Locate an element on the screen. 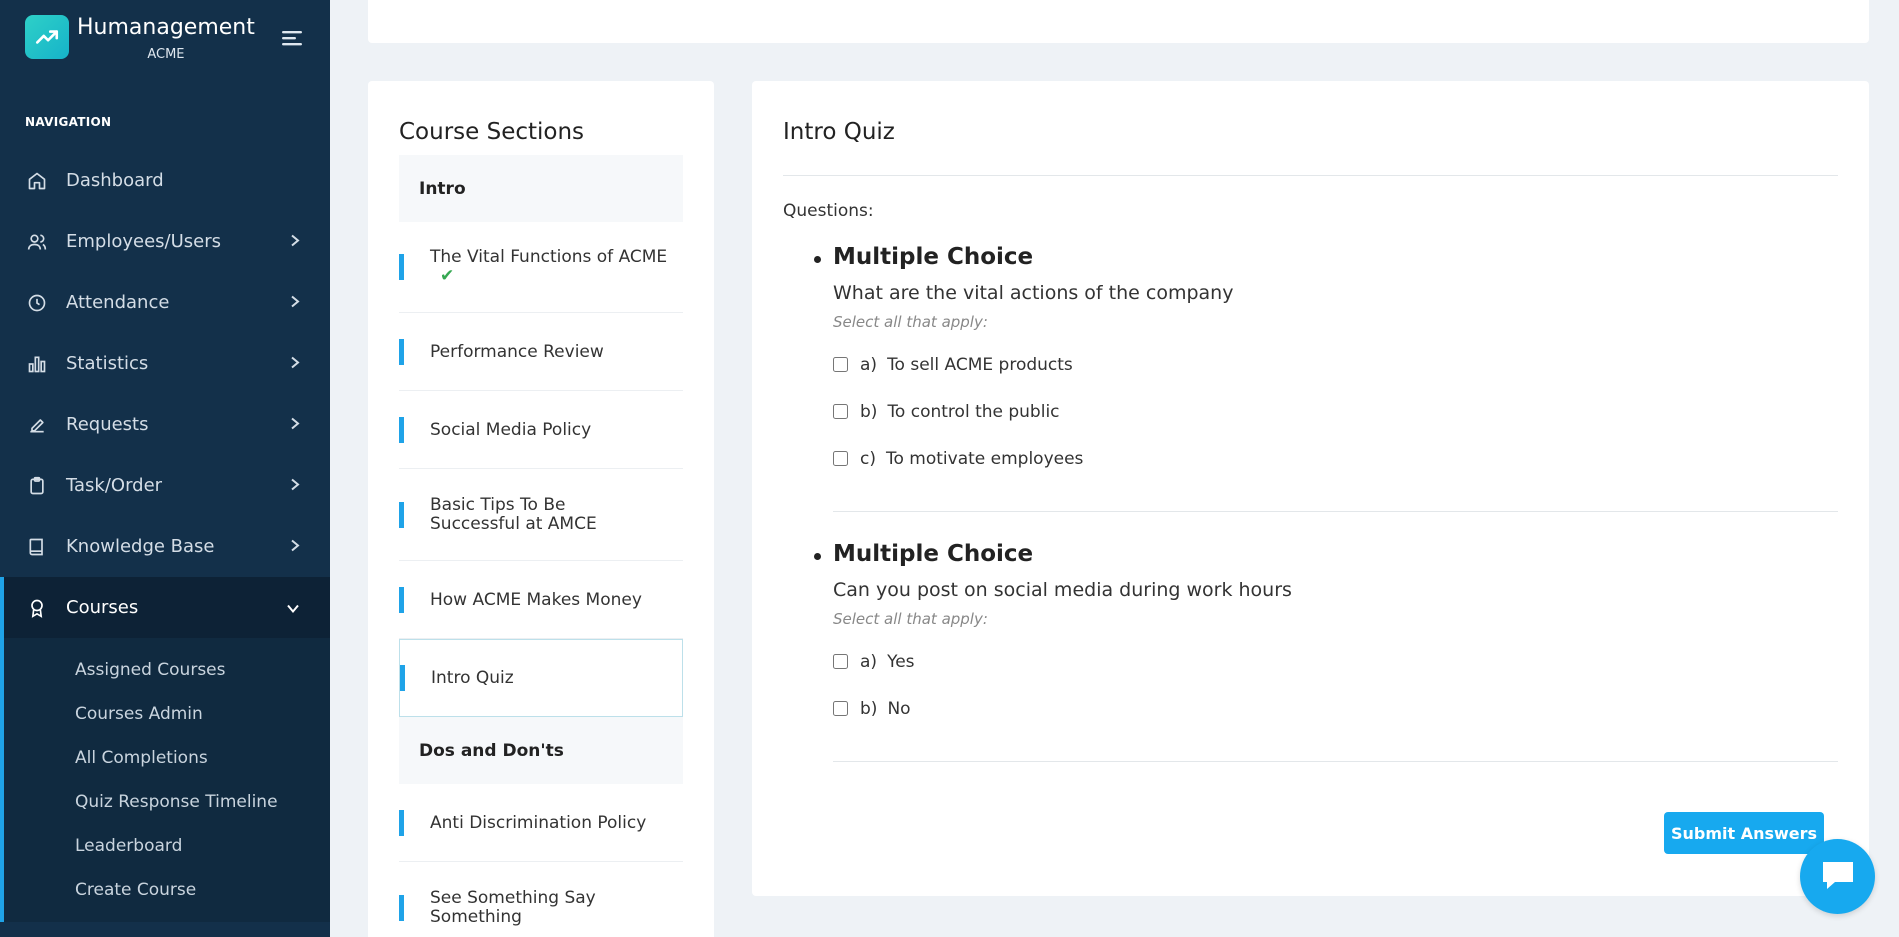 Image resolution: width=1899 pixels, height=937 pixels. section-item-performance-review: Performance Review is located at coordinates (541, 352).